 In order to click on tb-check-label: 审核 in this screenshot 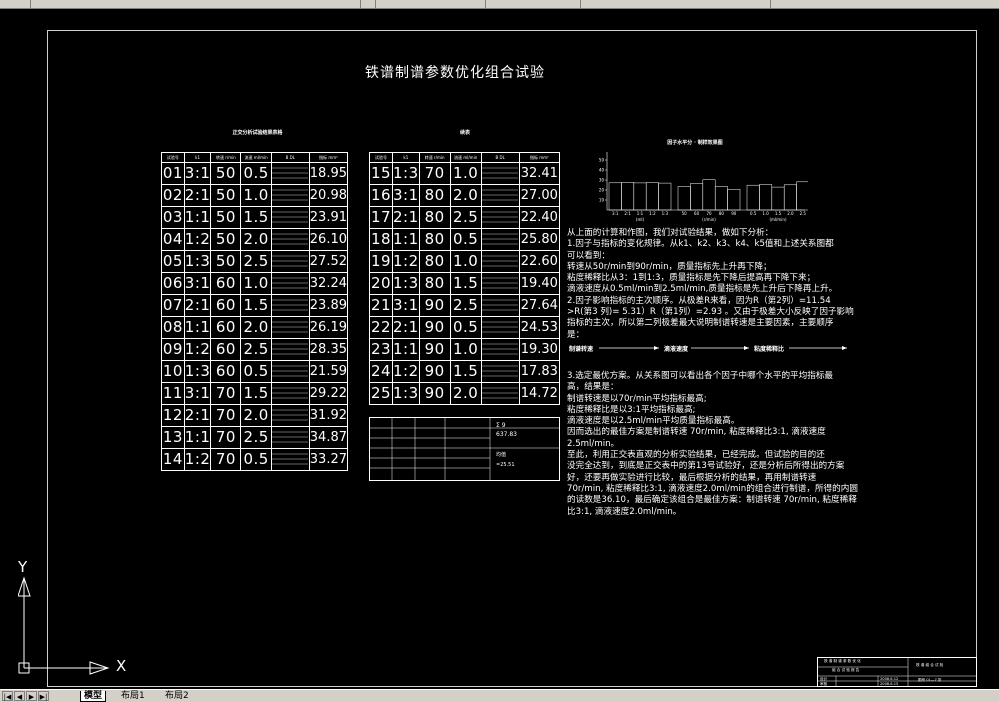, I will do `click(824, 684)`.